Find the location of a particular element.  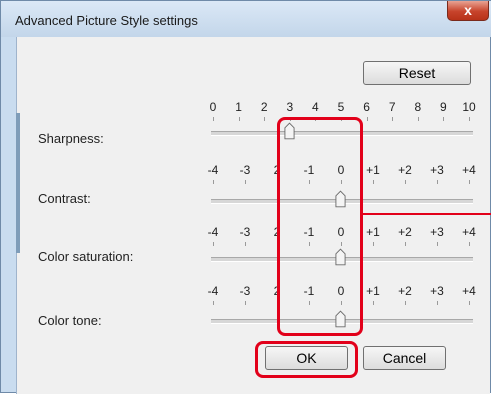

reset-button: Reset is located at coordinates (417, 73).